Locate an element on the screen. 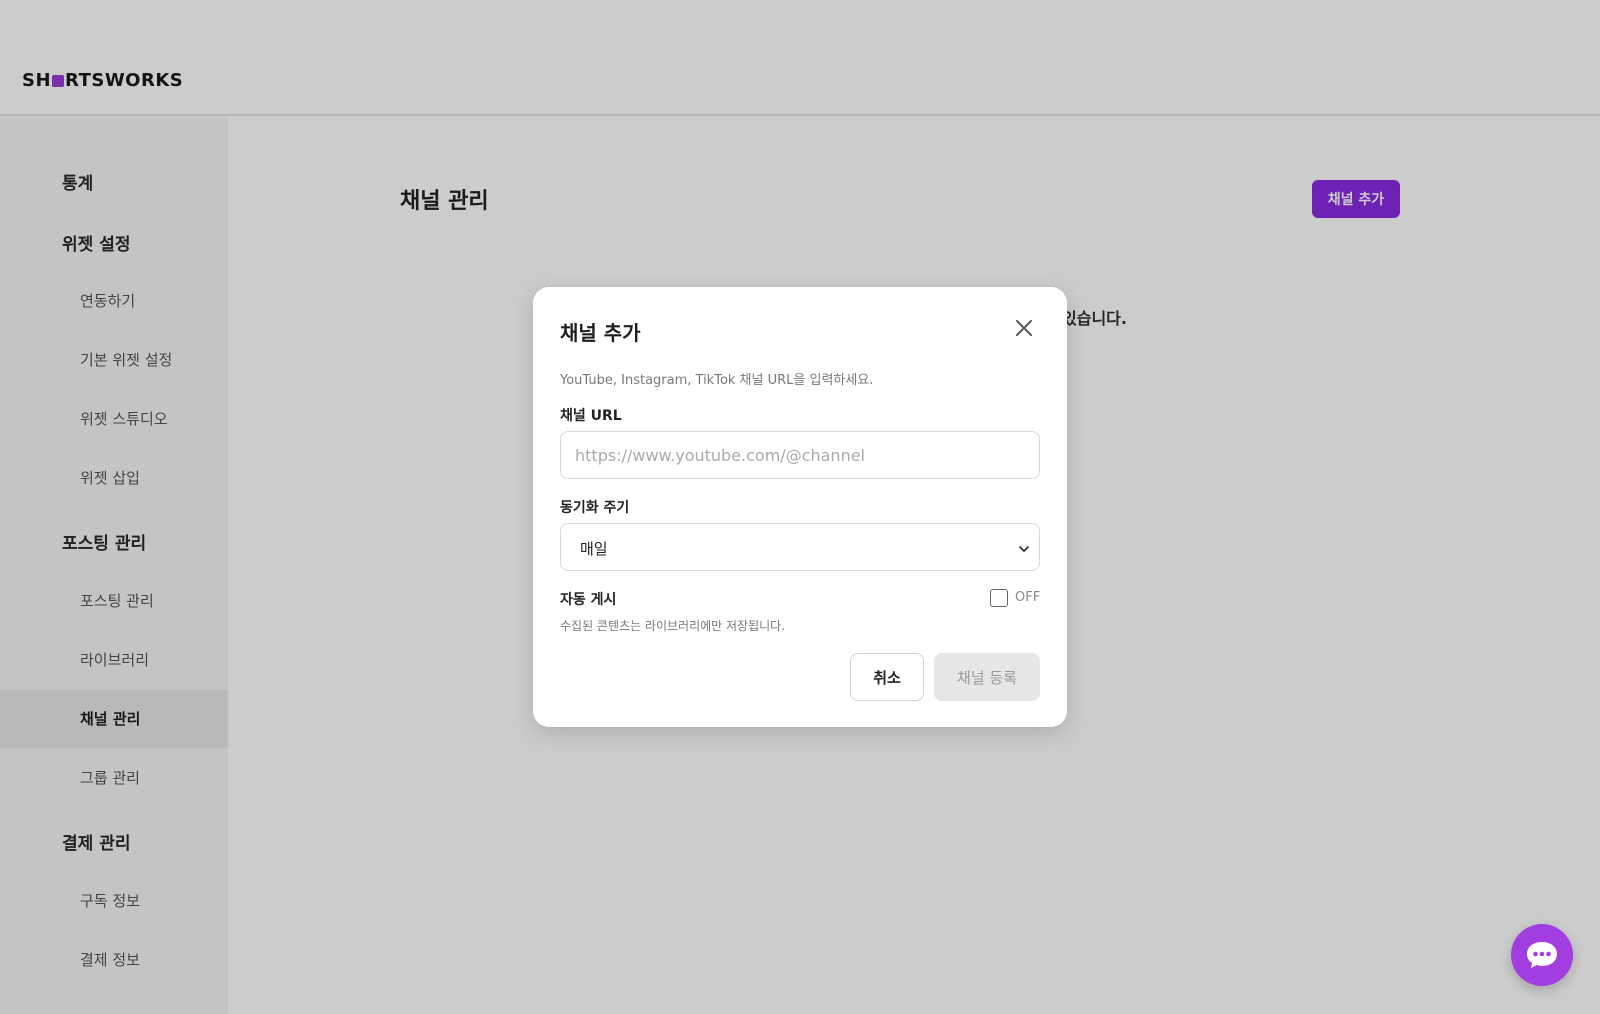 The image size is (1600, 1014). channel-url-input is located at coordinates (800, 455).